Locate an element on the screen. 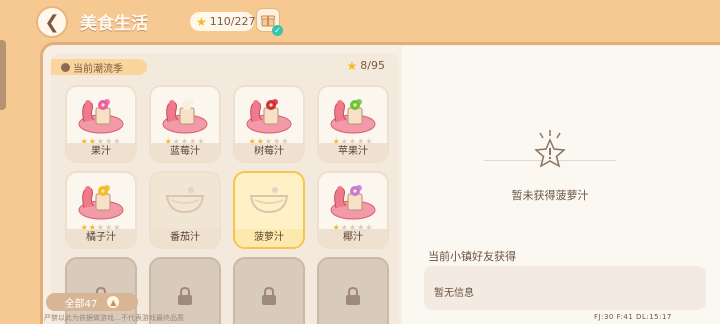  filter-label: 全部47 is located at coordinates (81, 304).